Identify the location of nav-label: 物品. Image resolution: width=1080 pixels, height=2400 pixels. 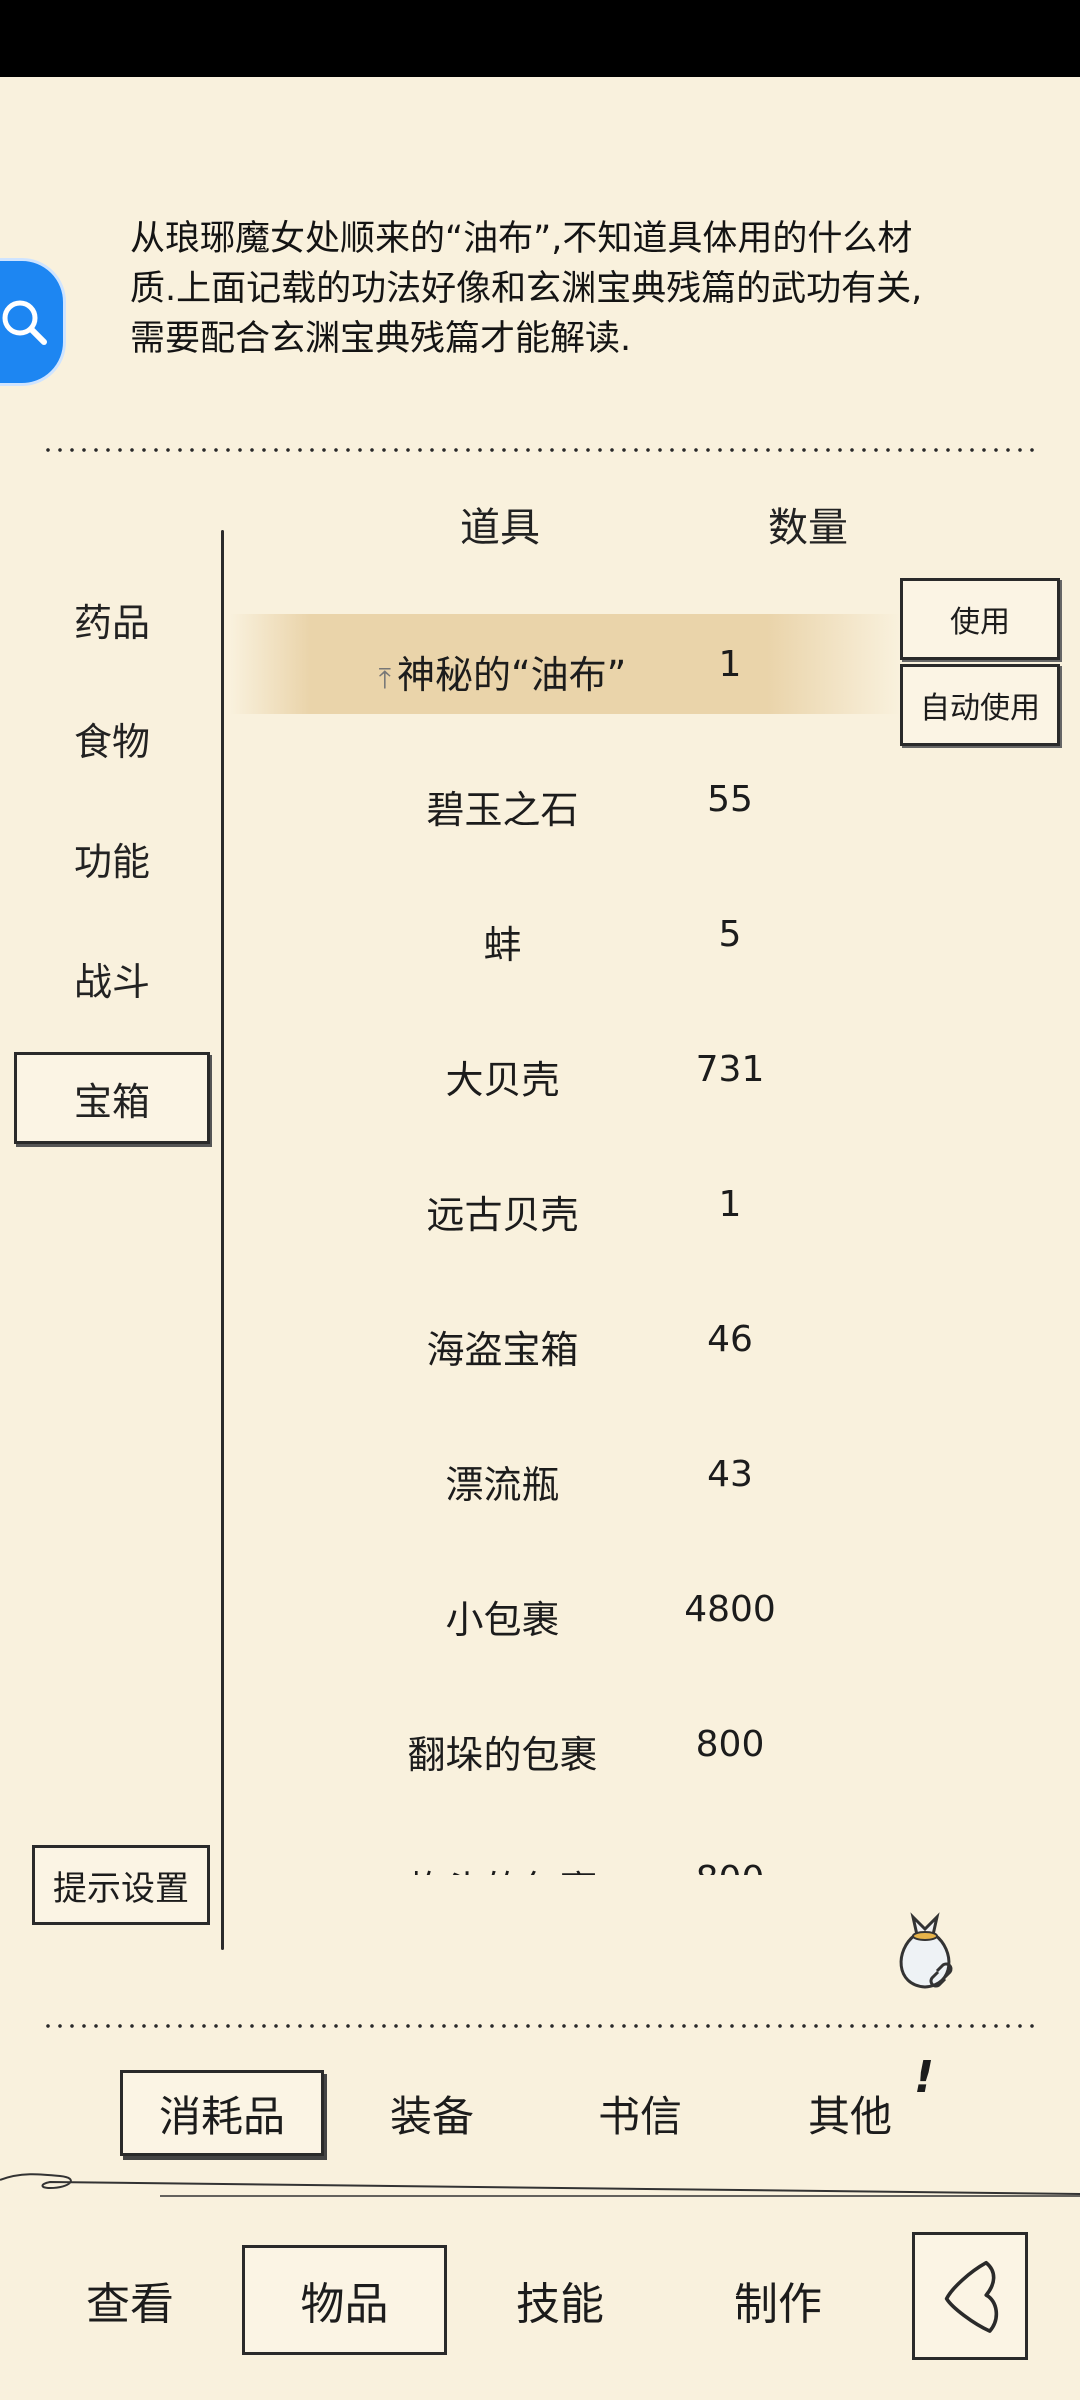
(344, 2304).